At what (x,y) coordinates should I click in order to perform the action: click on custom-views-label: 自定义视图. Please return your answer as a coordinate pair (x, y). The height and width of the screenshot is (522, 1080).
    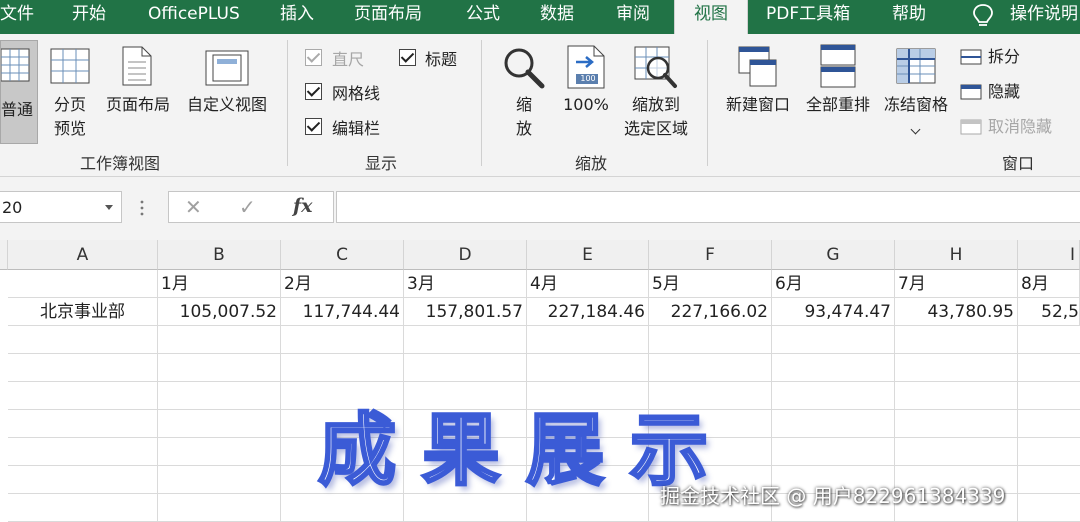
    Looking at the image, I should click on (226, 104).